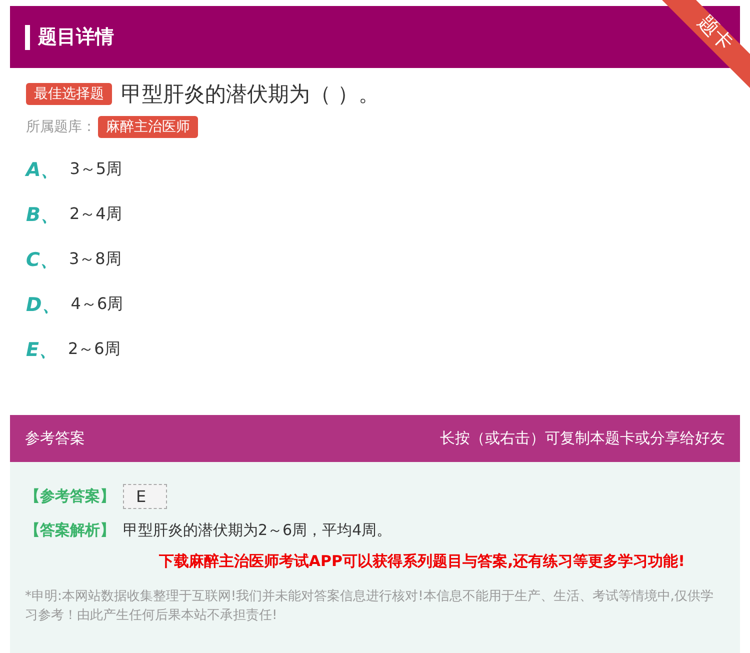  What do you see at coordinates (257, 530) in the screenshot?
I see `analysis-text: 甲型肝炎的潜伏期为2～6周，平均4周。` at bounding box center [257, 530].